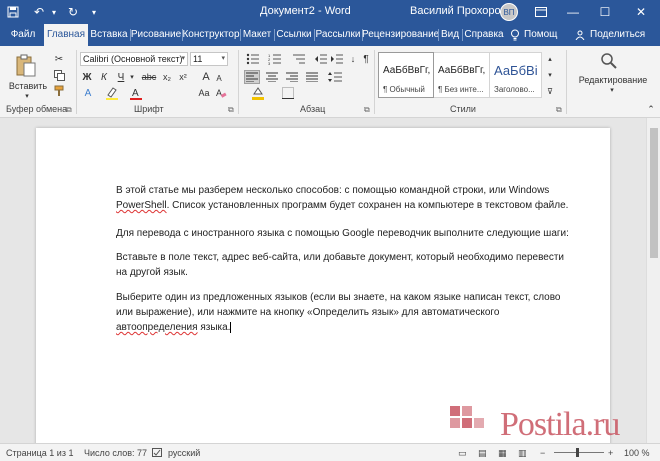 This screenshot has width=660, height=461. I want to click on print-layout-icon: ▦, so click(502, 453).